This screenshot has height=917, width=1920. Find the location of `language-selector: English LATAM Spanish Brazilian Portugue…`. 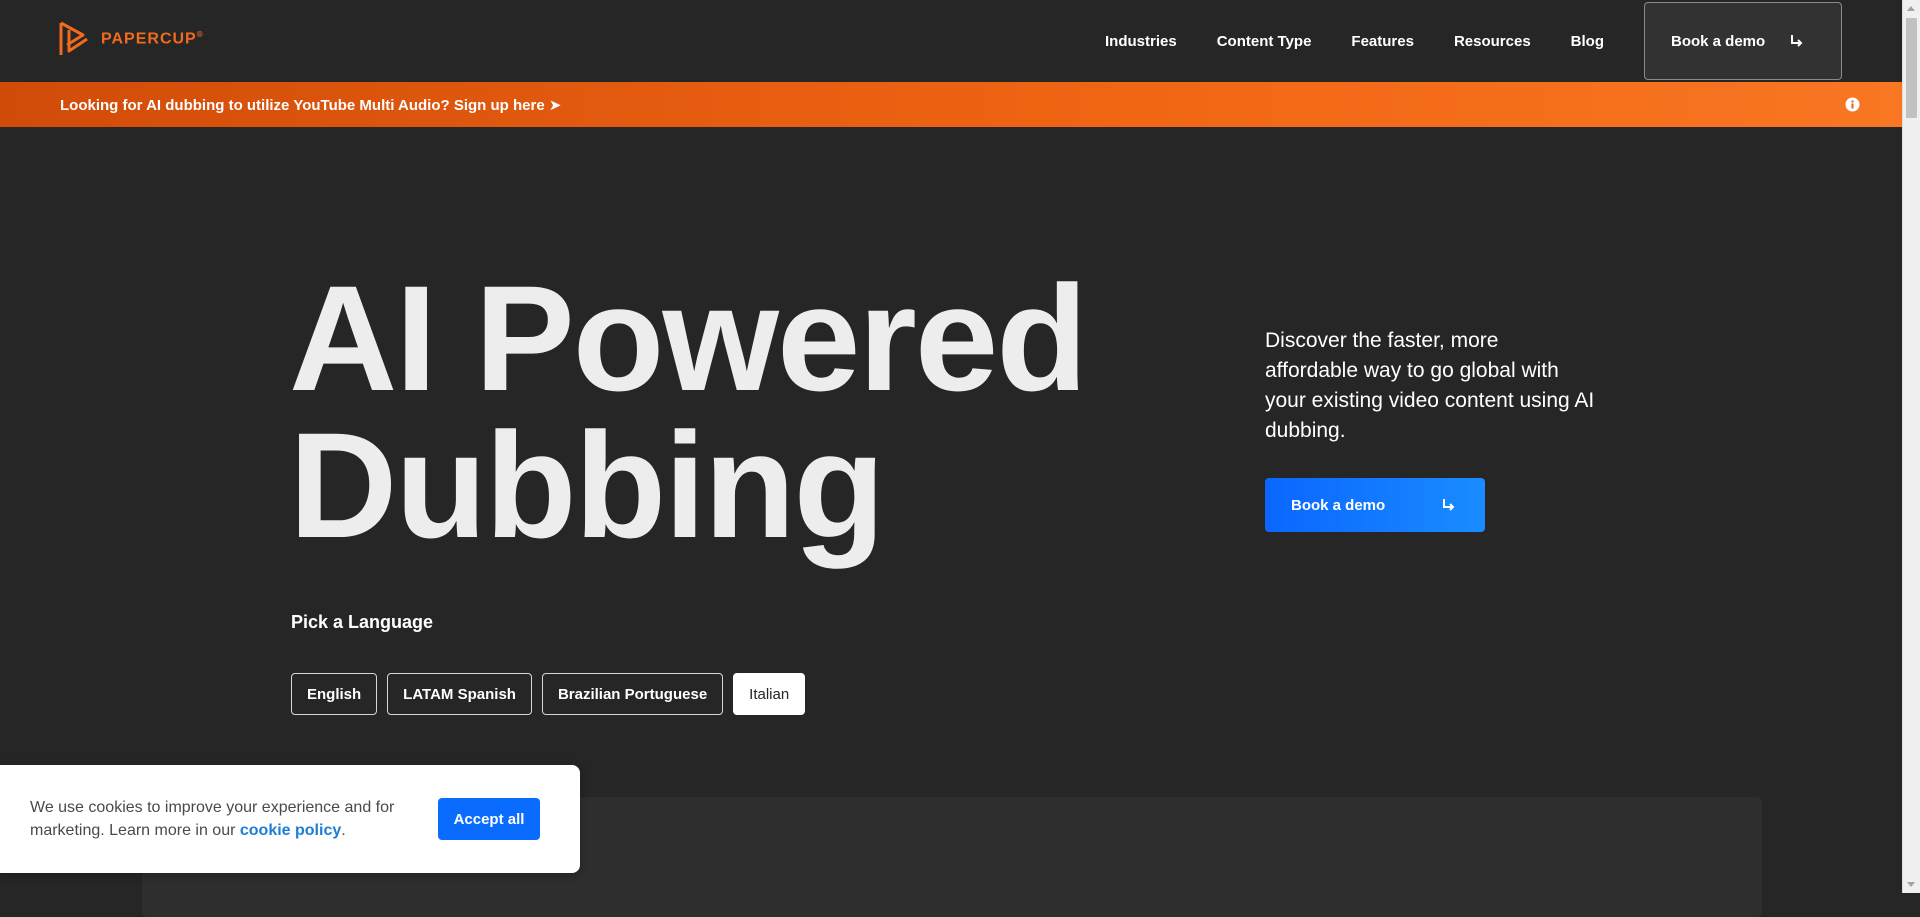

language-selector: English LATAM Spanish Brazilian Portugue… is located at coordinates (548, 694).